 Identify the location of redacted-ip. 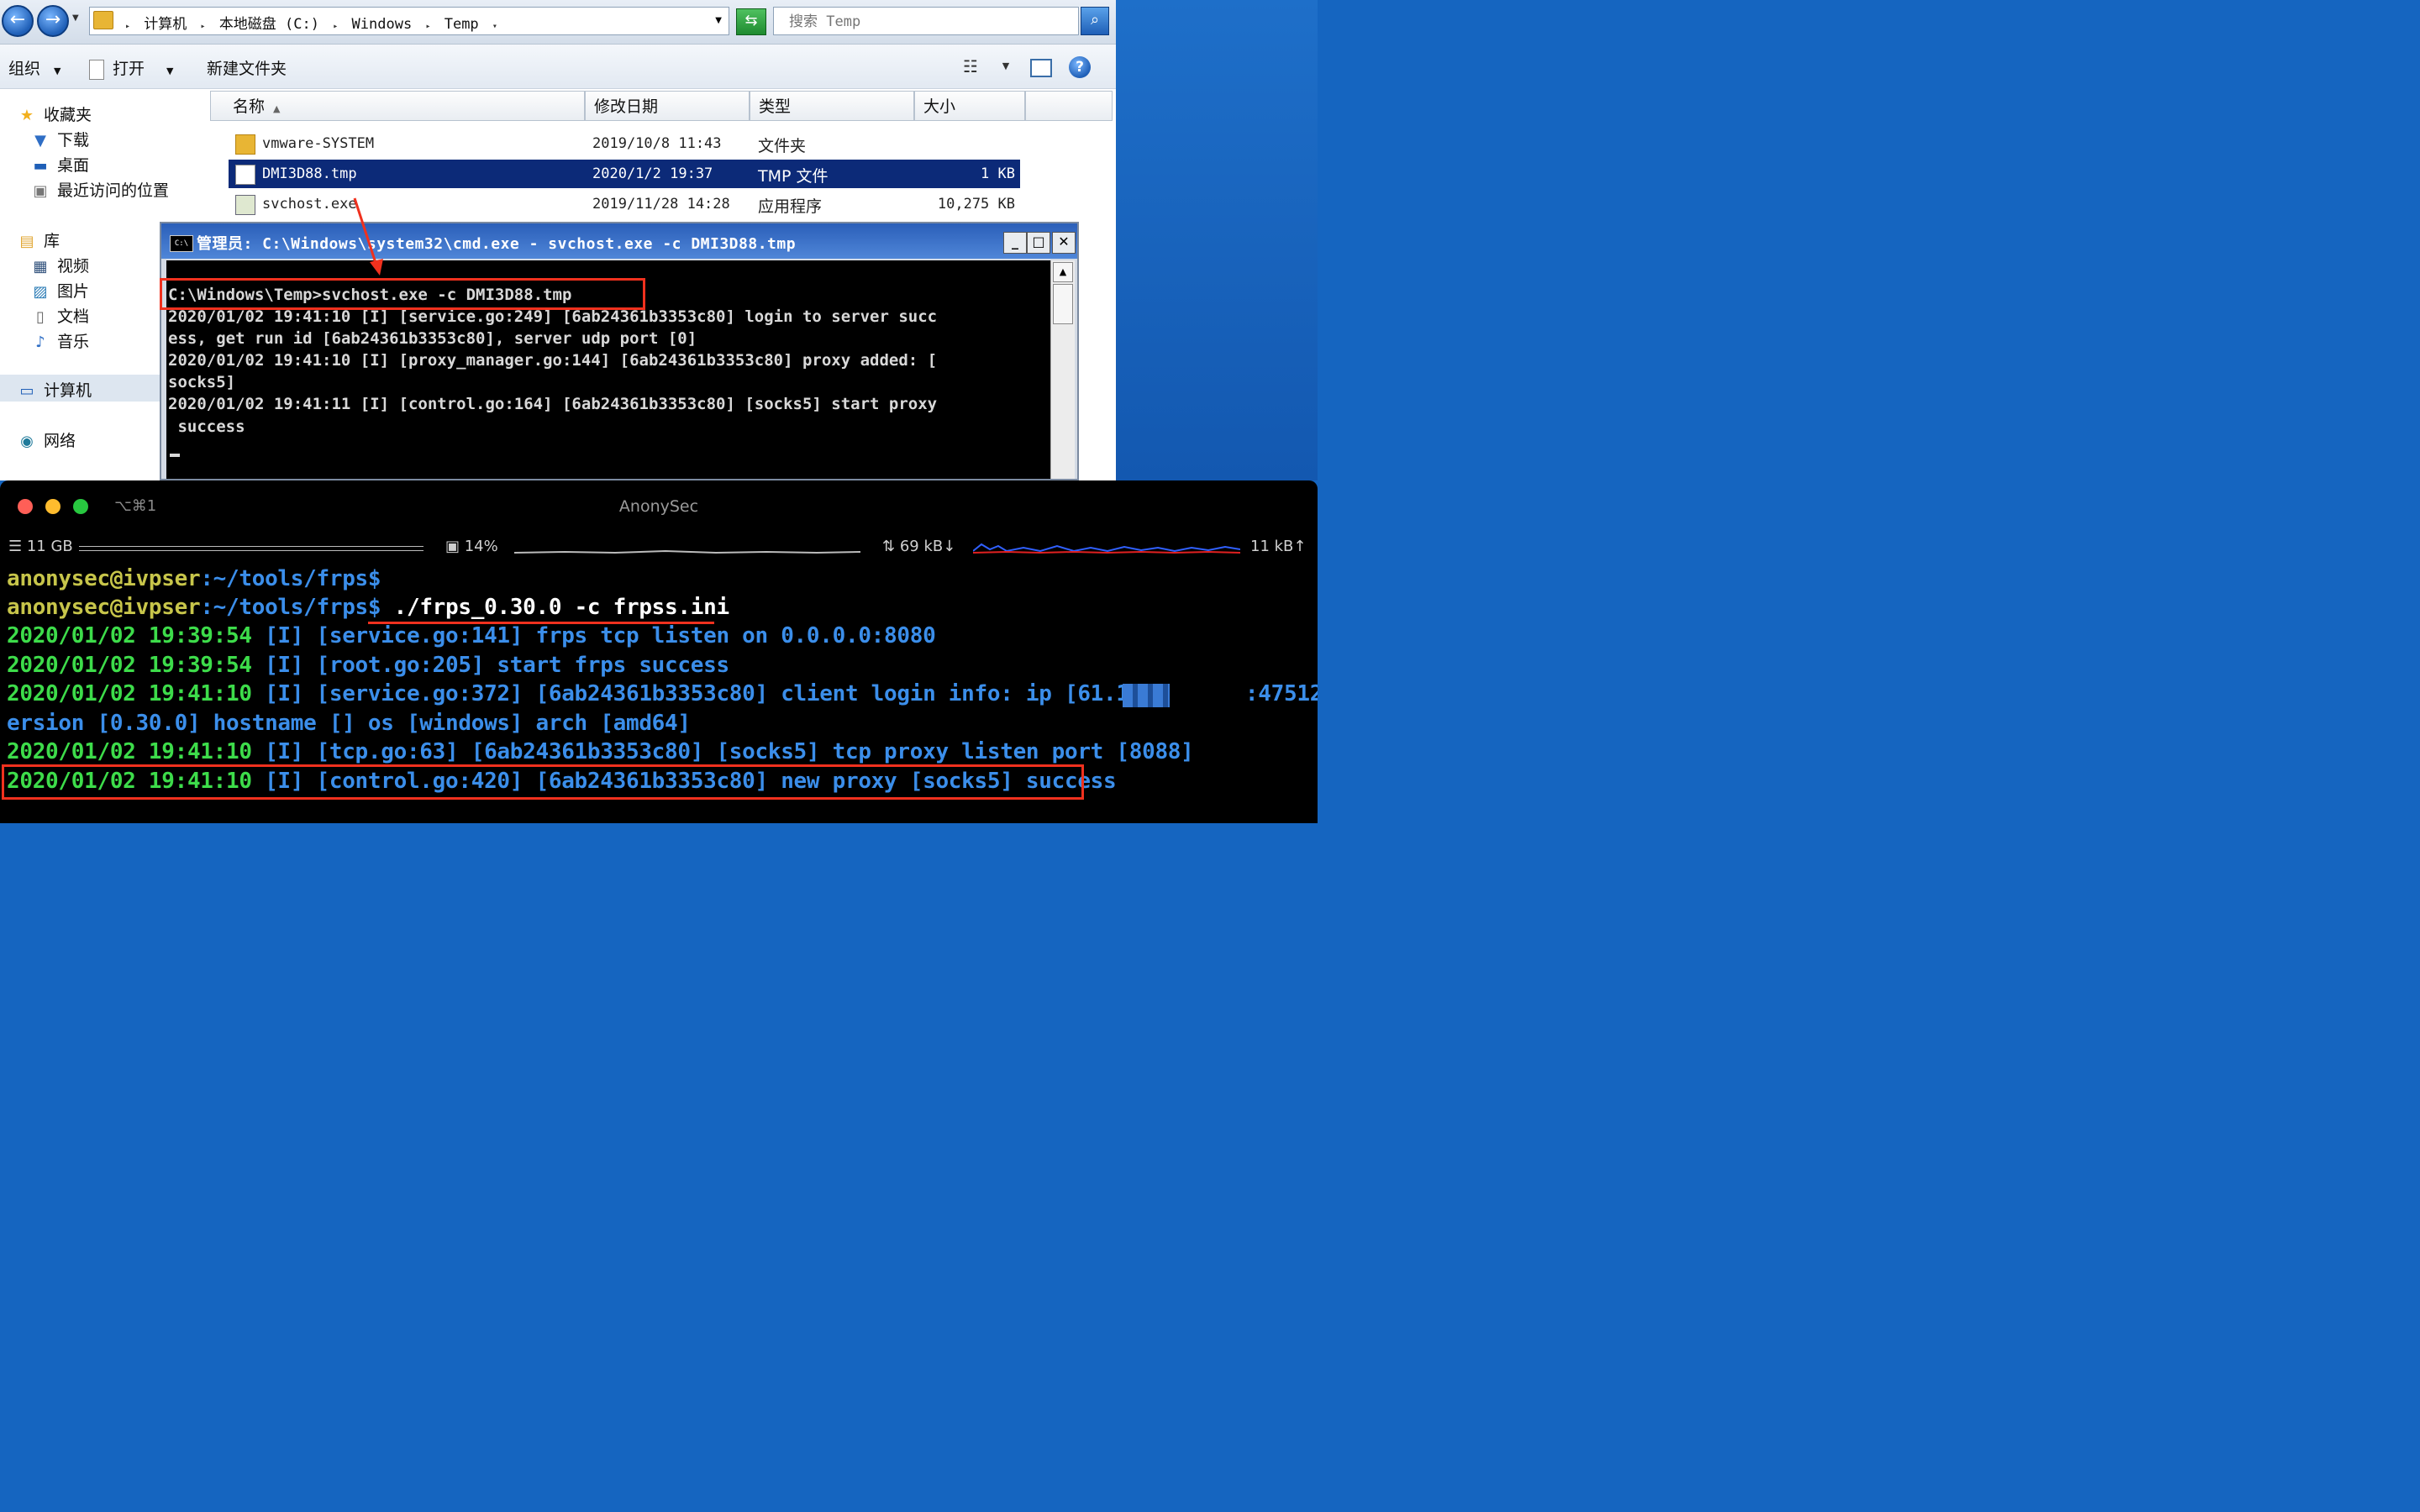
(1146, 695).